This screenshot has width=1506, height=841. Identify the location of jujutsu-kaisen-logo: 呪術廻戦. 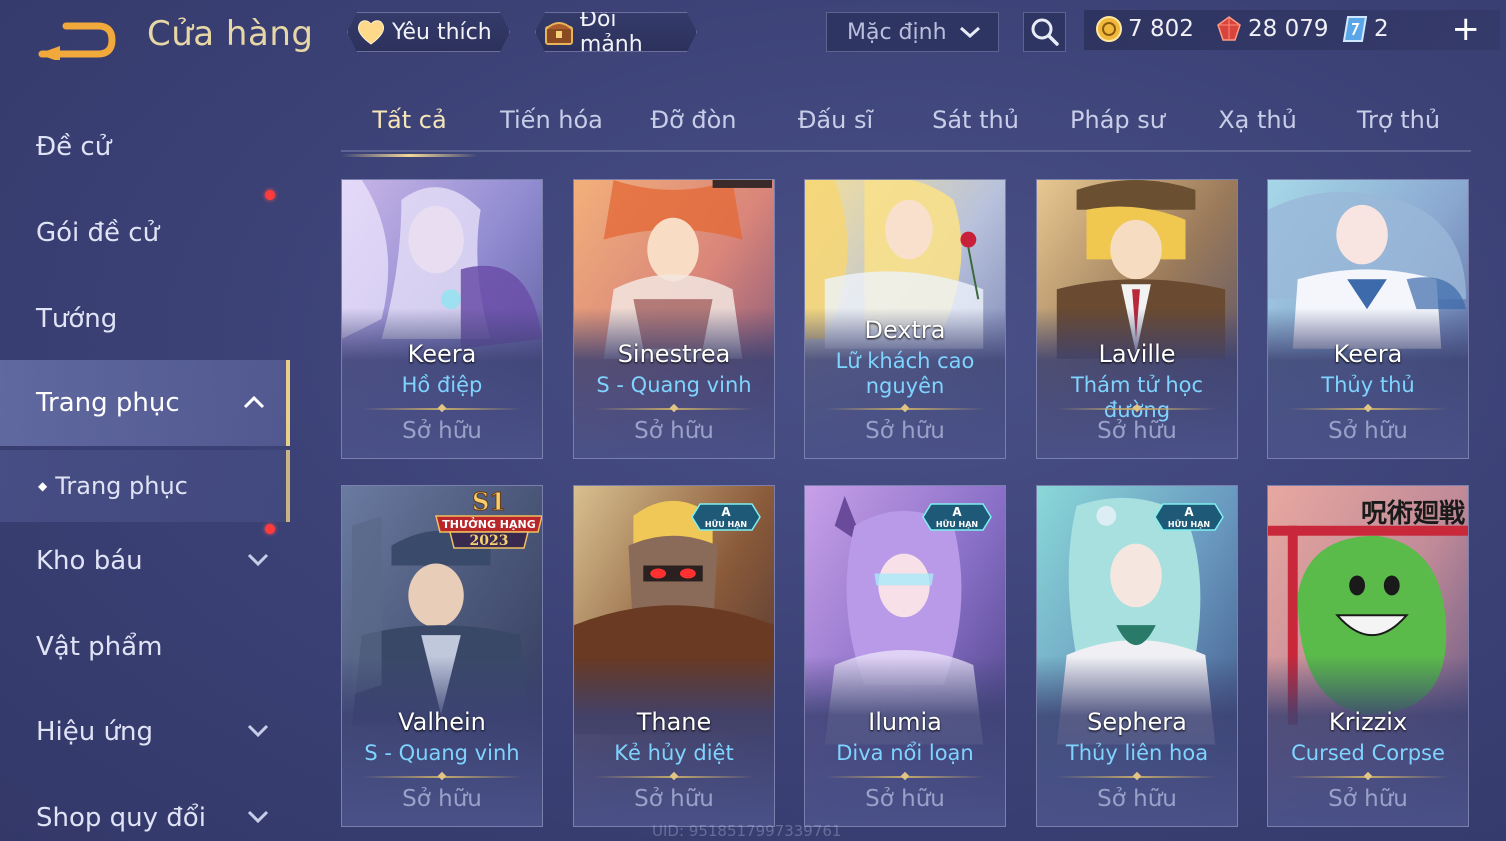
(1413, 514).